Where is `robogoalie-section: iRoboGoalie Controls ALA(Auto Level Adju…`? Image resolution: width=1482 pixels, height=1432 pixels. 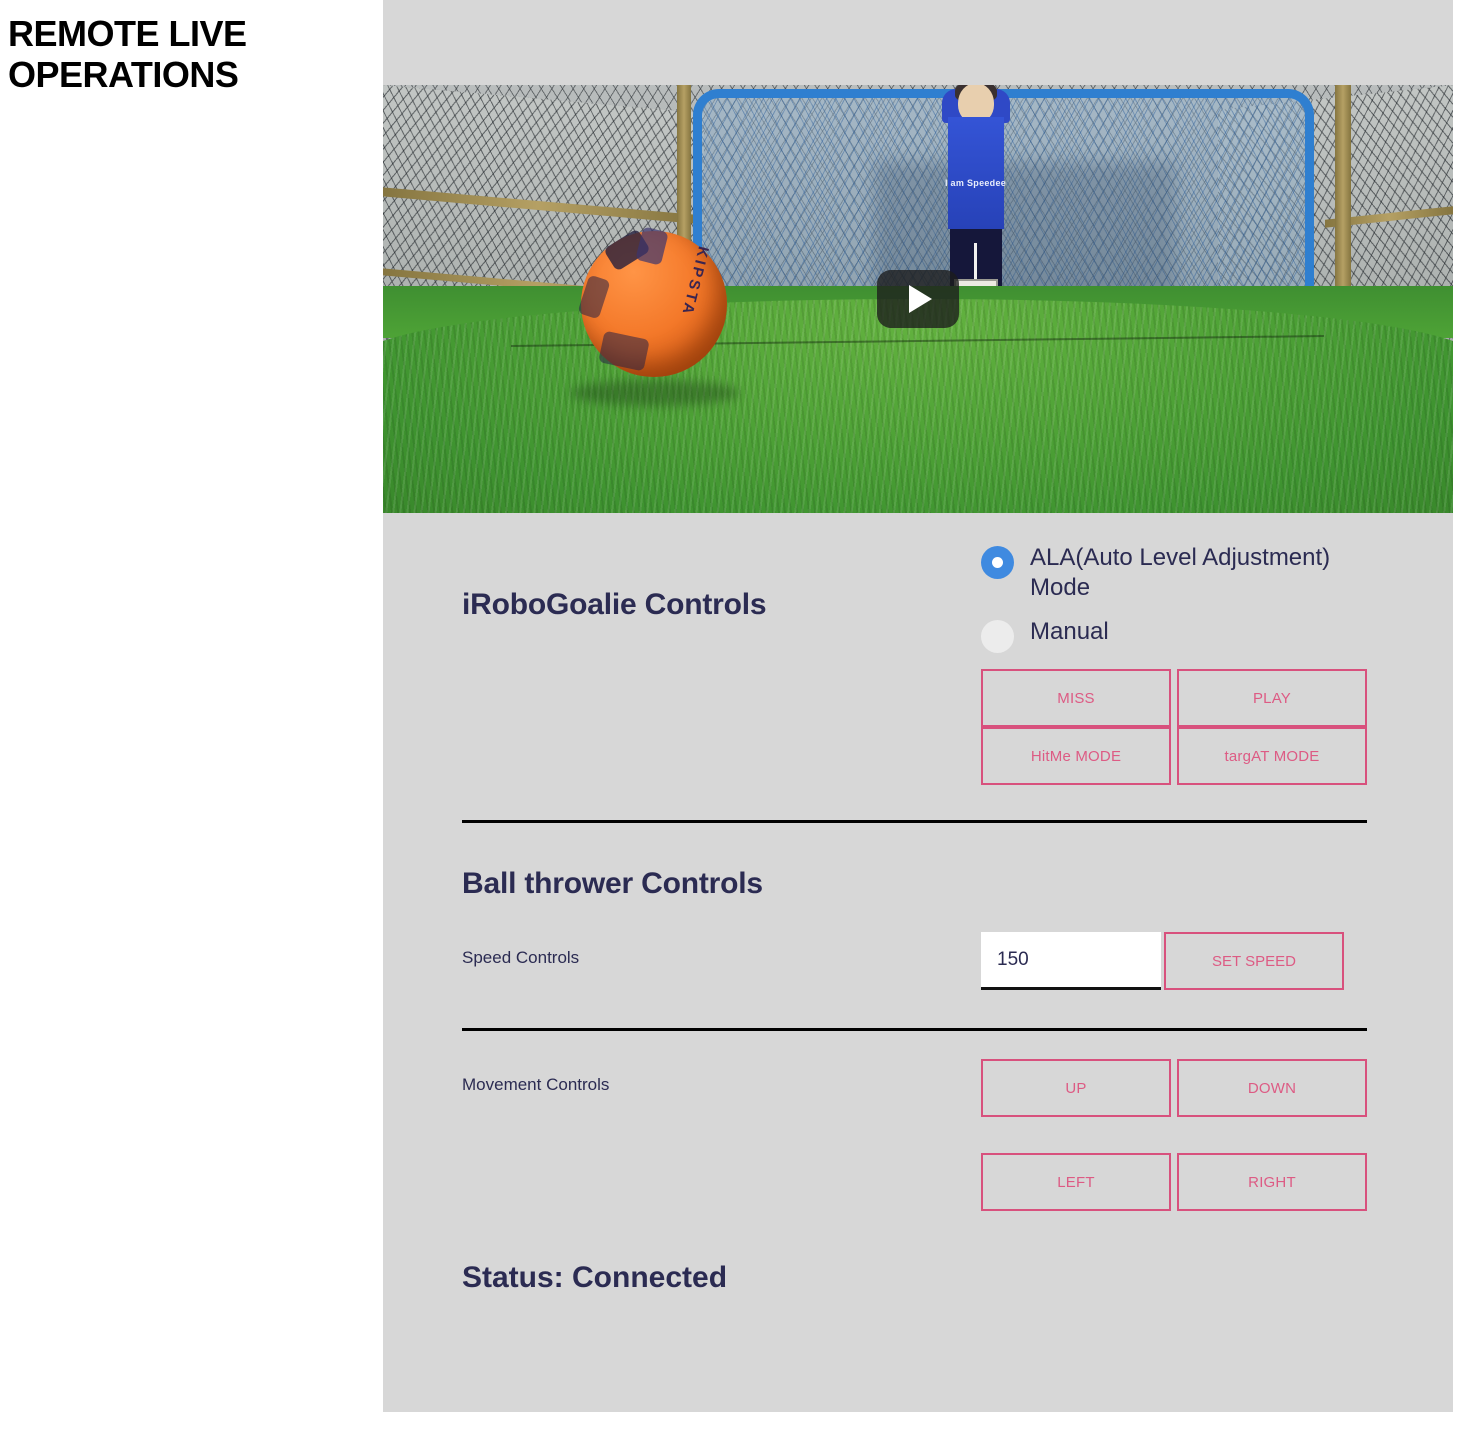
robogoalie-section: iRoboGoalie Controls ALA(Auto Level Adju… is located at coordinates (918, 649).